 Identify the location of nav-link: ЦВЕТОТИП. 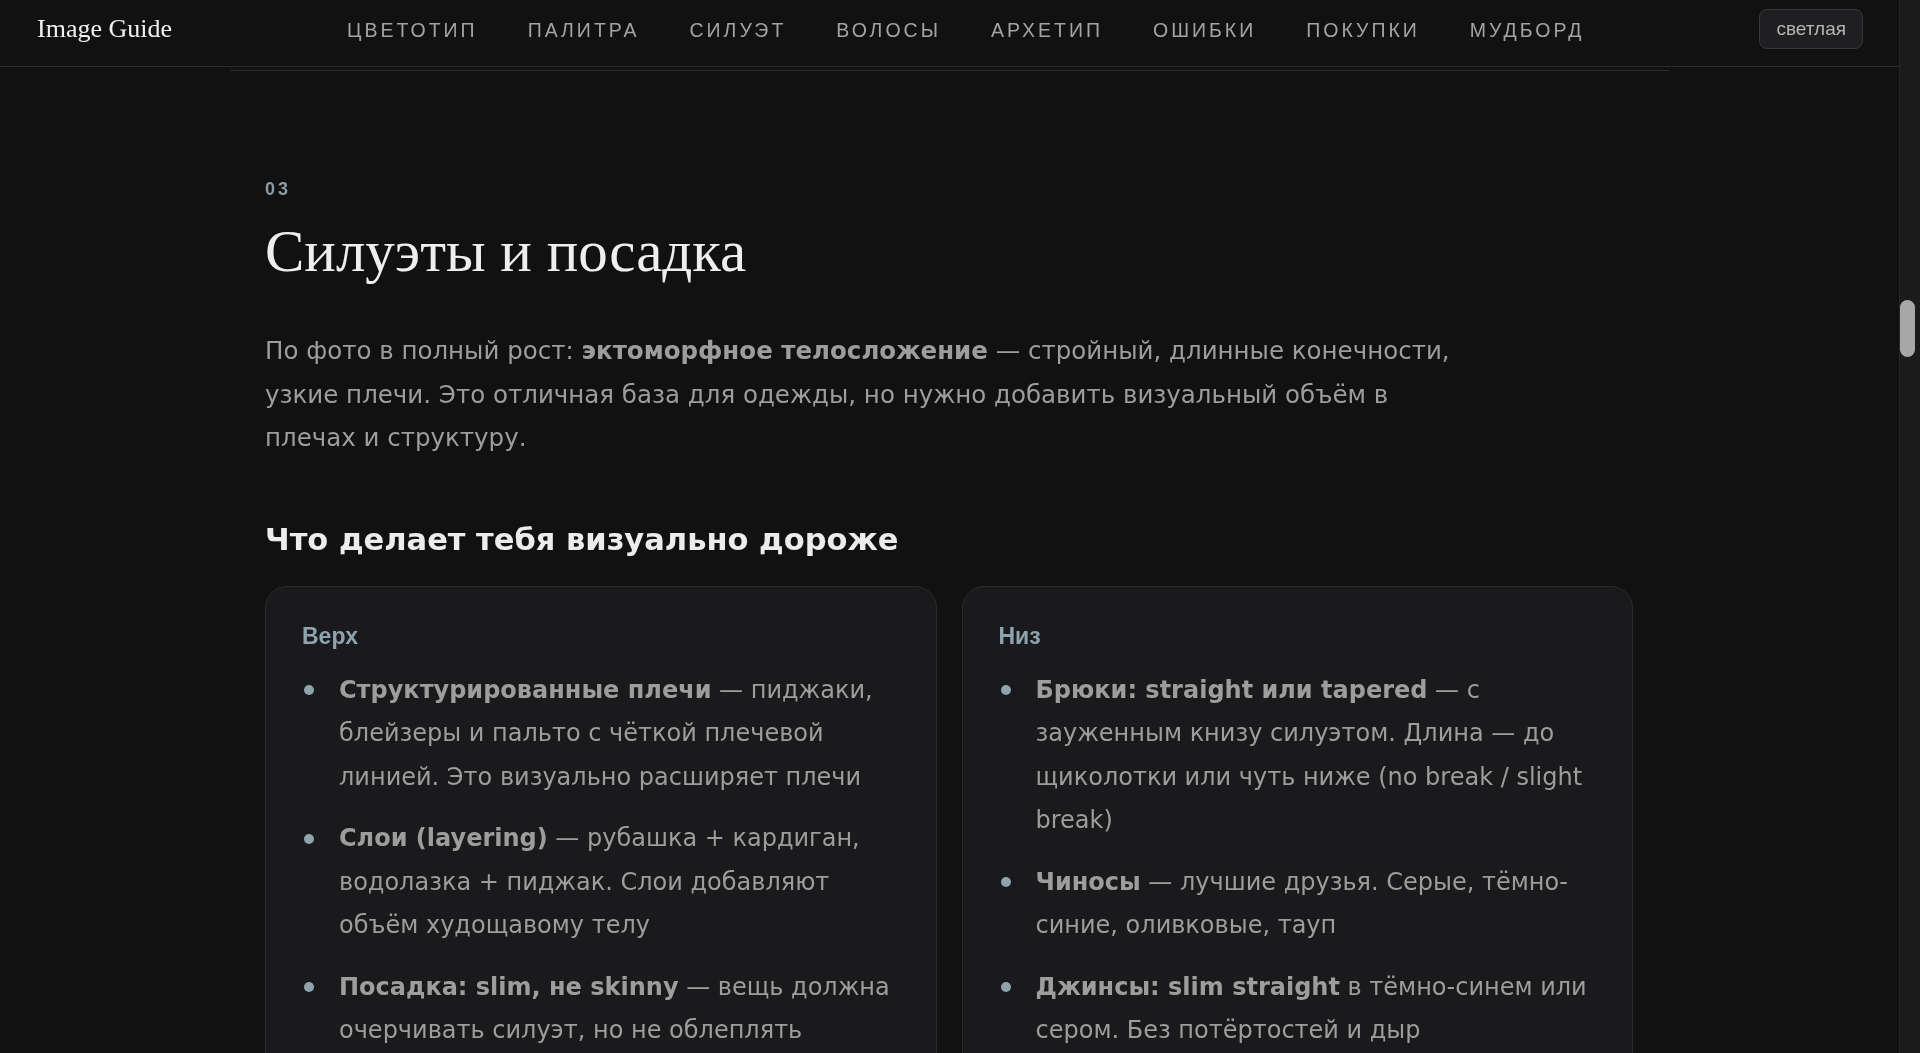
(412, 30).